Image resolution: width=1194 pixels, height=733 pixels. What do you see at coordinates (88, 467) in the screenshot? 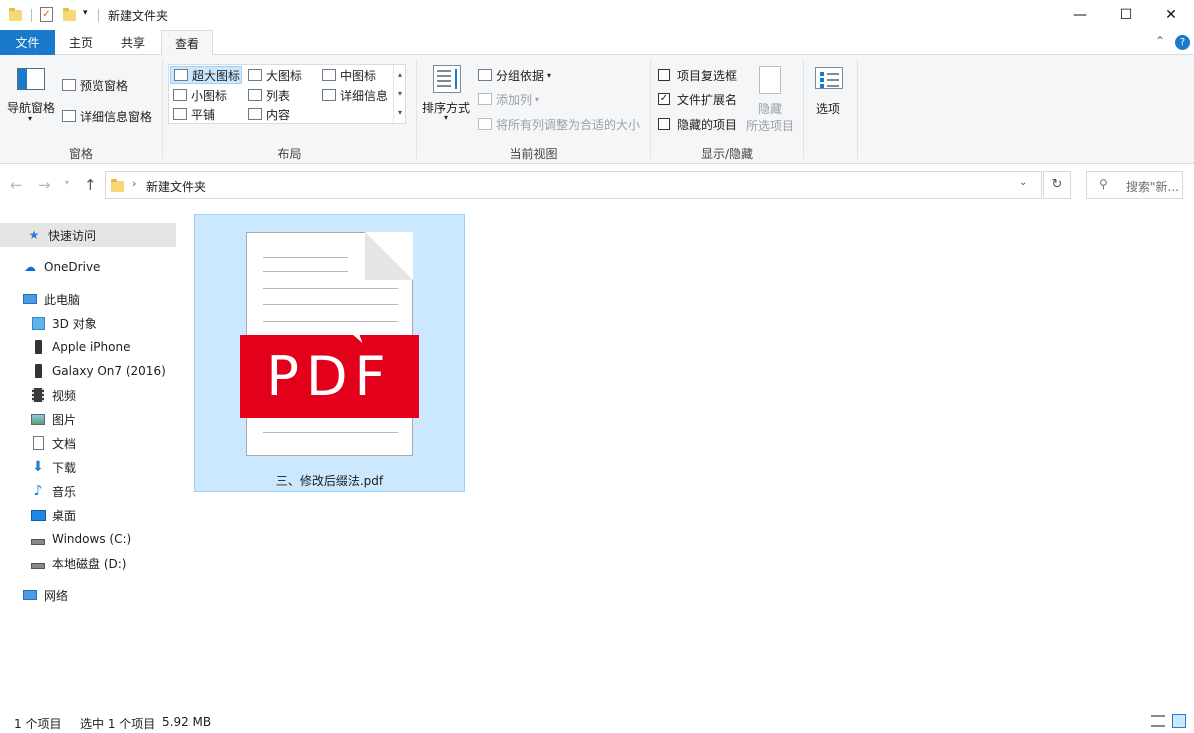
I see `sidebar-item-downloads: ⬇ 下载` at bounding box center [88, 467].